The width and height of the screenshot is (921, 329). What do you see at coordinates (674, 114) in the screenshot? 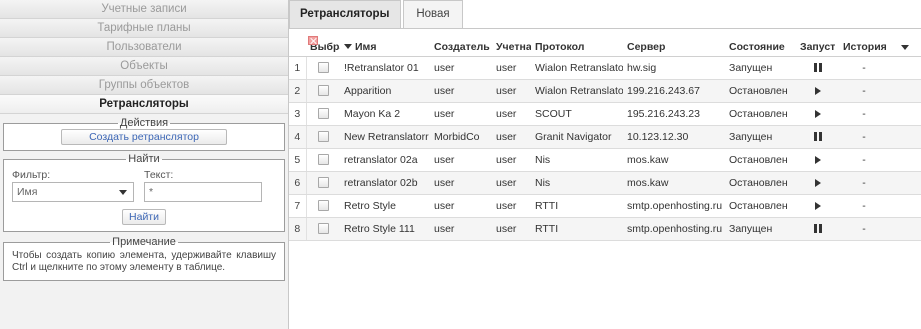
I see `cell-server: 195.216.243.23` at bounding box center [674, 114].